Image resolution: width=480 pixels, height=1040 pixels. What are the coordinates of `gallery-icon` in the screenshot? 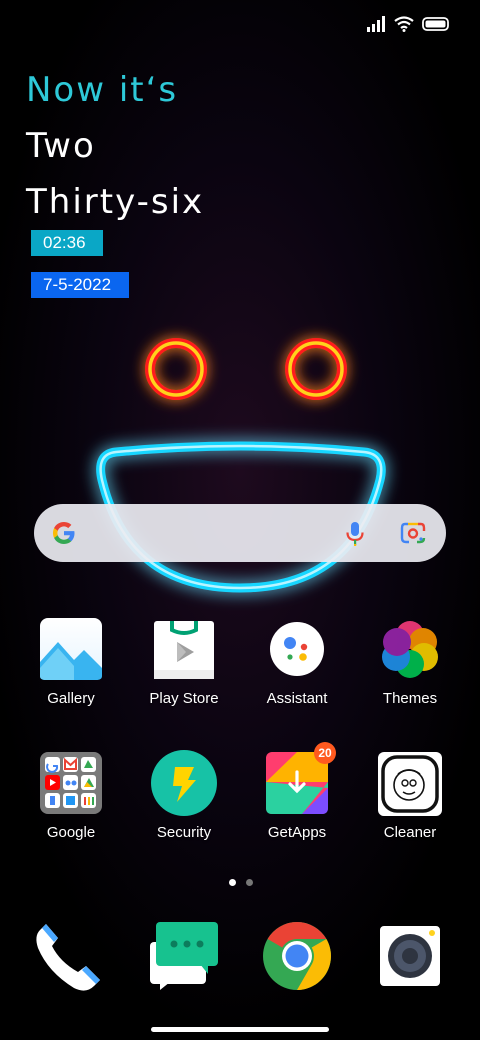 It's located at (71, 649).